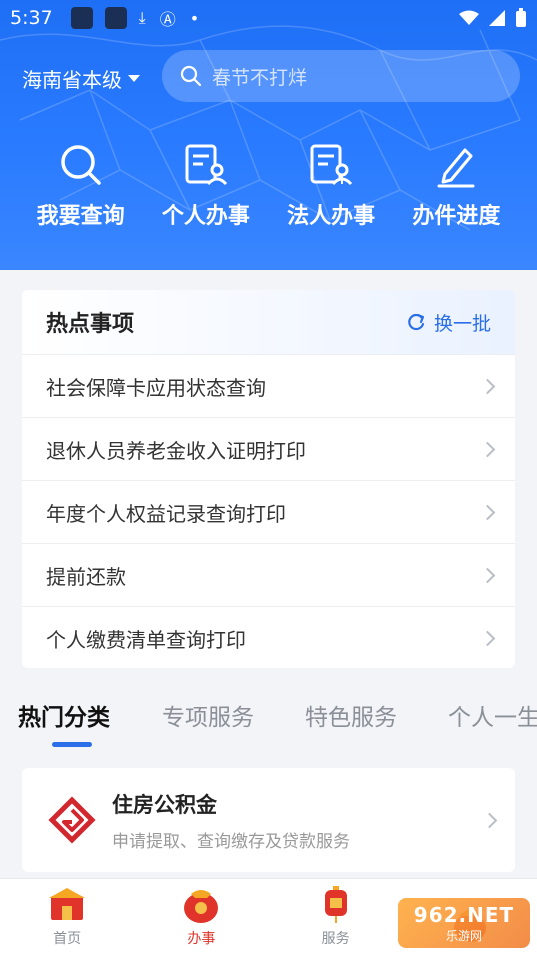  What do you see at coordinates (268, 637) in the screenshot?
I see `list-item: 个人缴费清单查询打印` at bounding box center [268, 637].